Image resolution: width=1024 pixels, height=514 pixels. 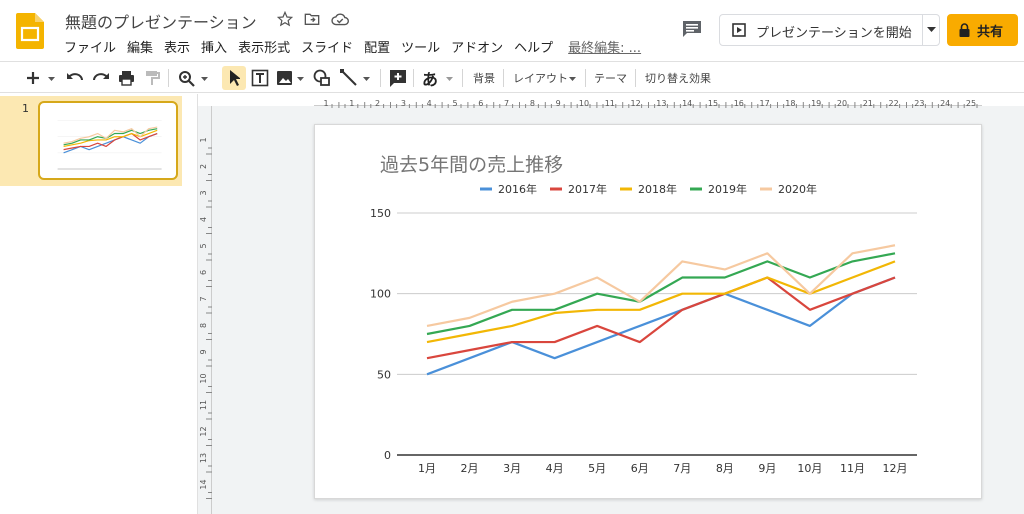 What do you see at coordinates (351, 103) in the screenshot?
I see `ruler-tick-label: 1` at bounding box center [351, 103].